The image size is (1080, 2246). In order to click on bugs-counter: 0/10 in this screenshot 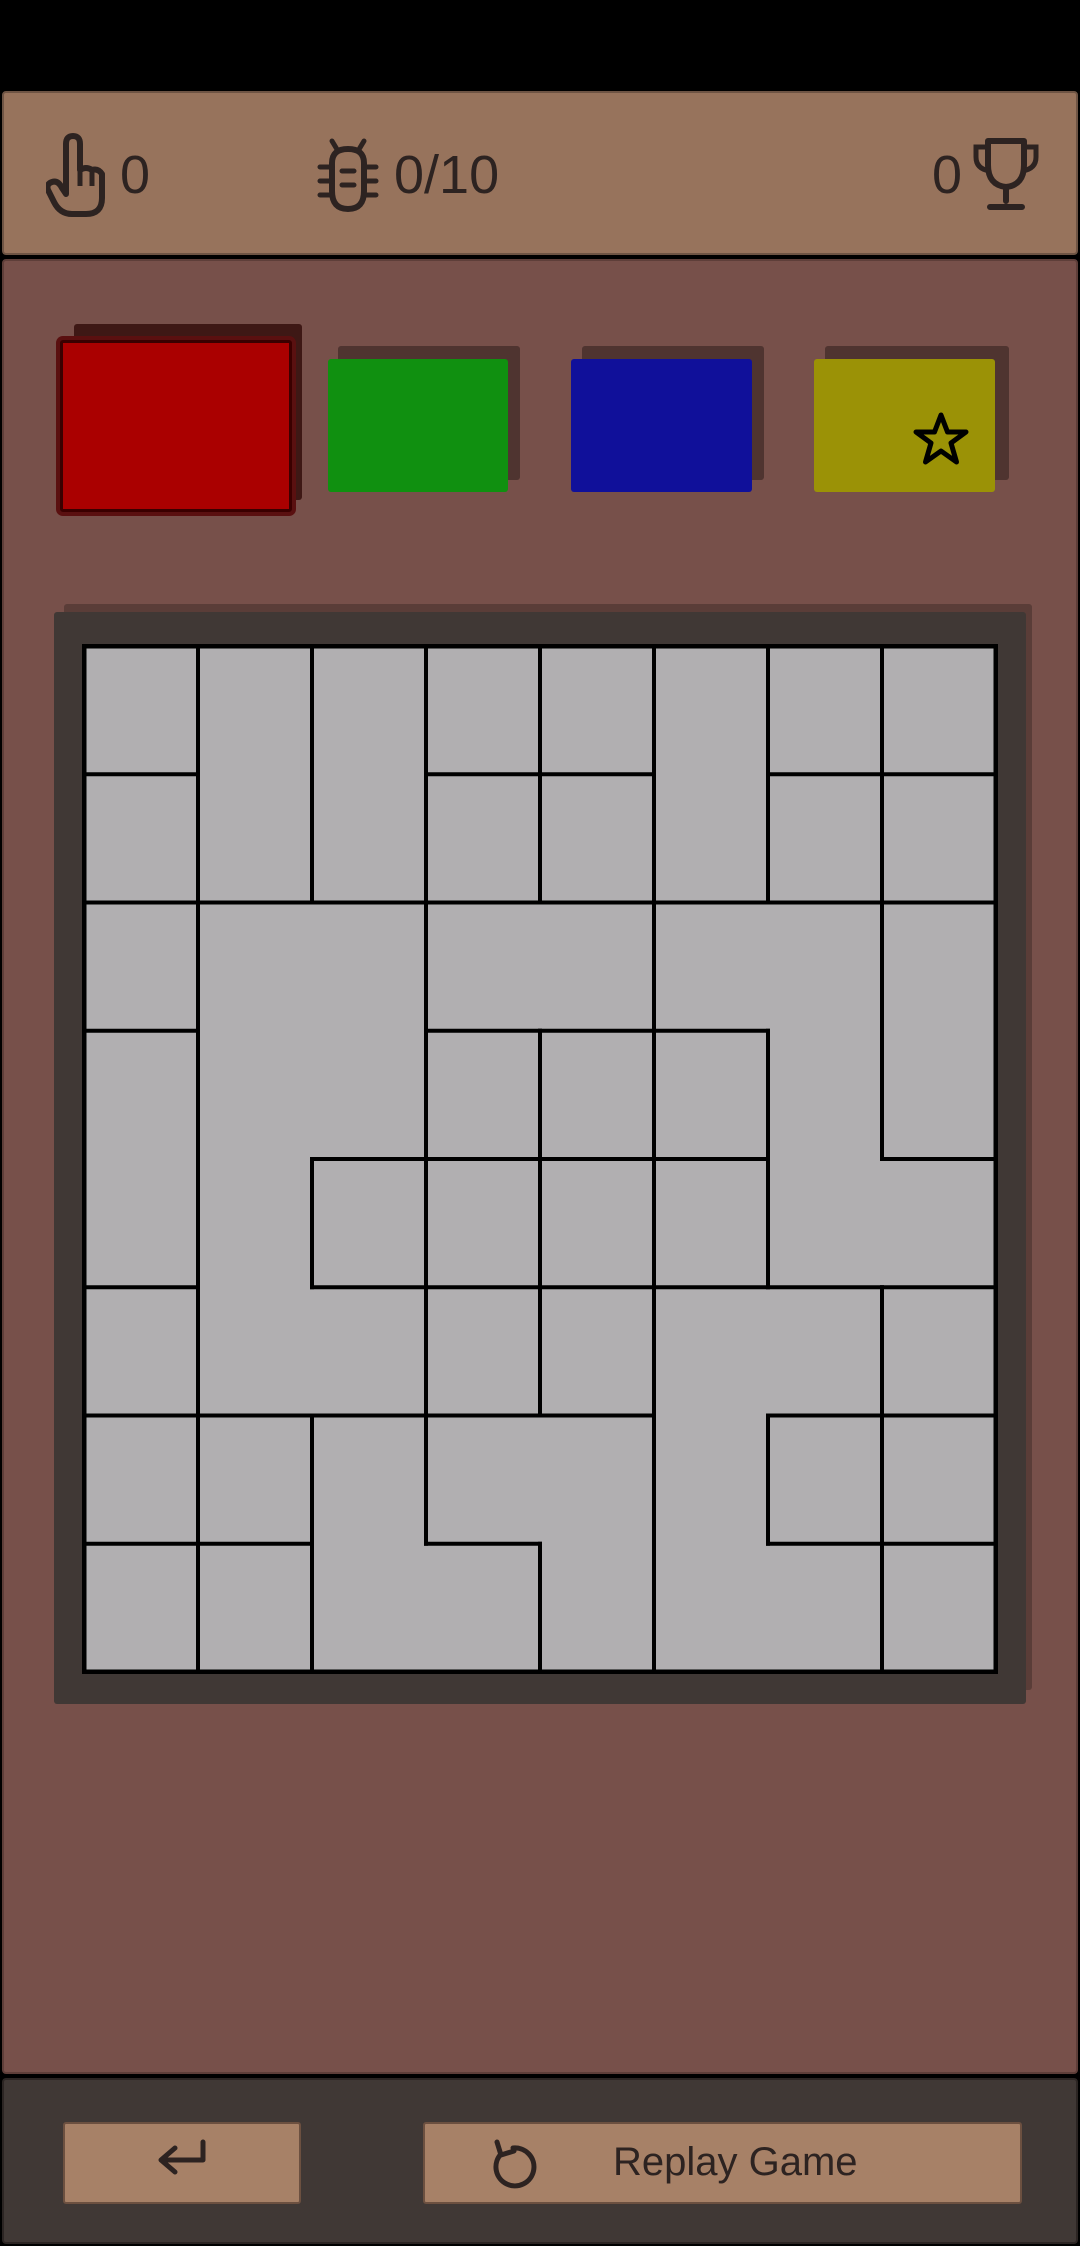, I will do `click(407, 175)`.